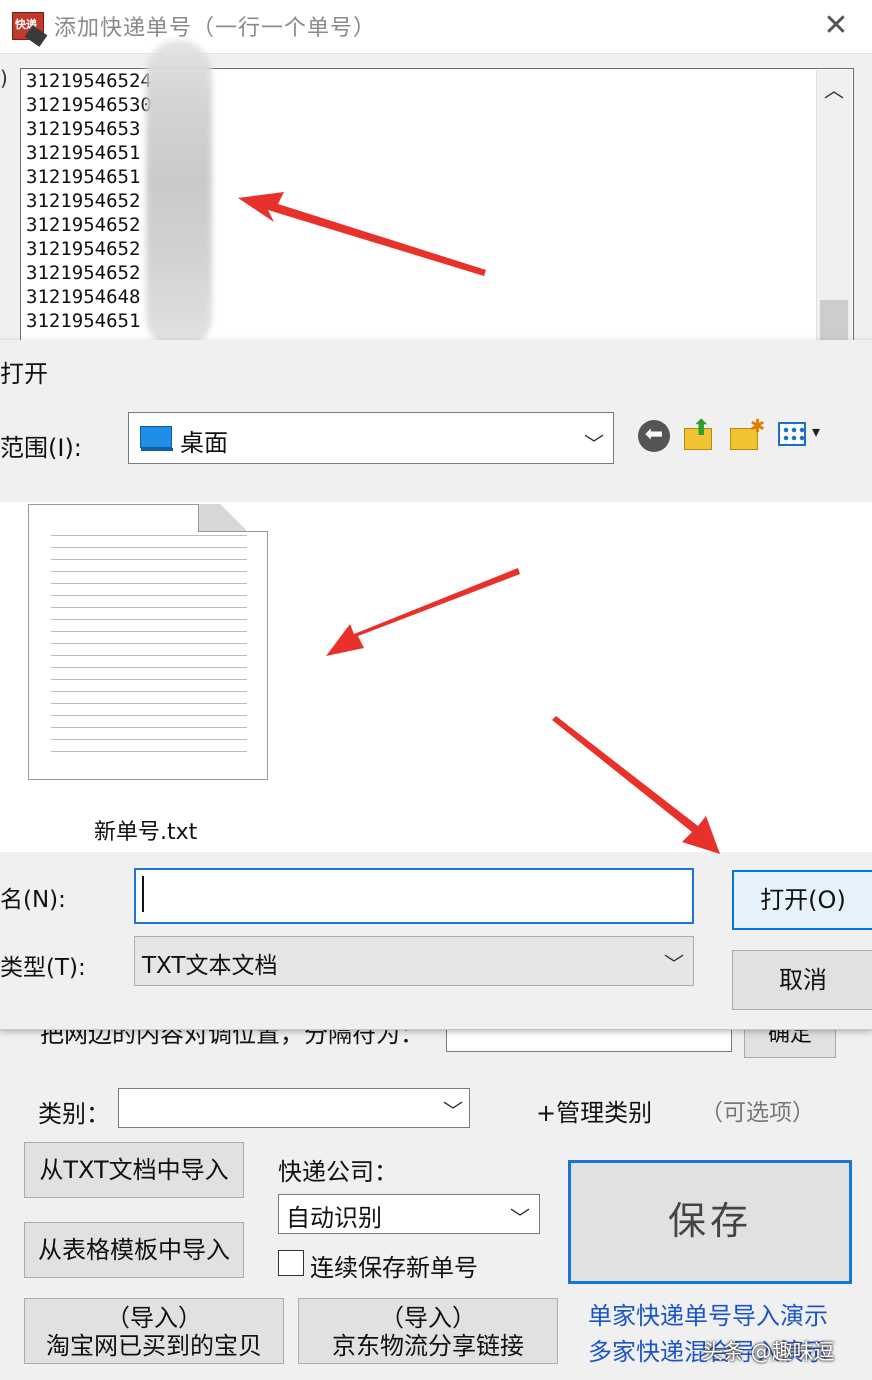 This screenshot has height=1380, width=872. What do you see at coordinates (768, 1352) in the screenshot?
I see `watermark: 头条 @趣味逗` at bounding box center [768, 1352].